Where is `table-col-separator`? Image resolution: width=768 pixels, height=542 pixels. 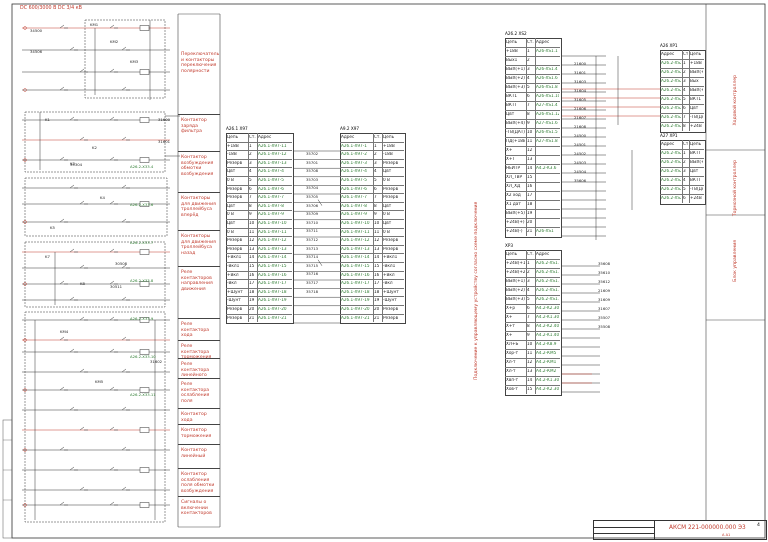
table-col-separator is located at coordinates (526, 137).